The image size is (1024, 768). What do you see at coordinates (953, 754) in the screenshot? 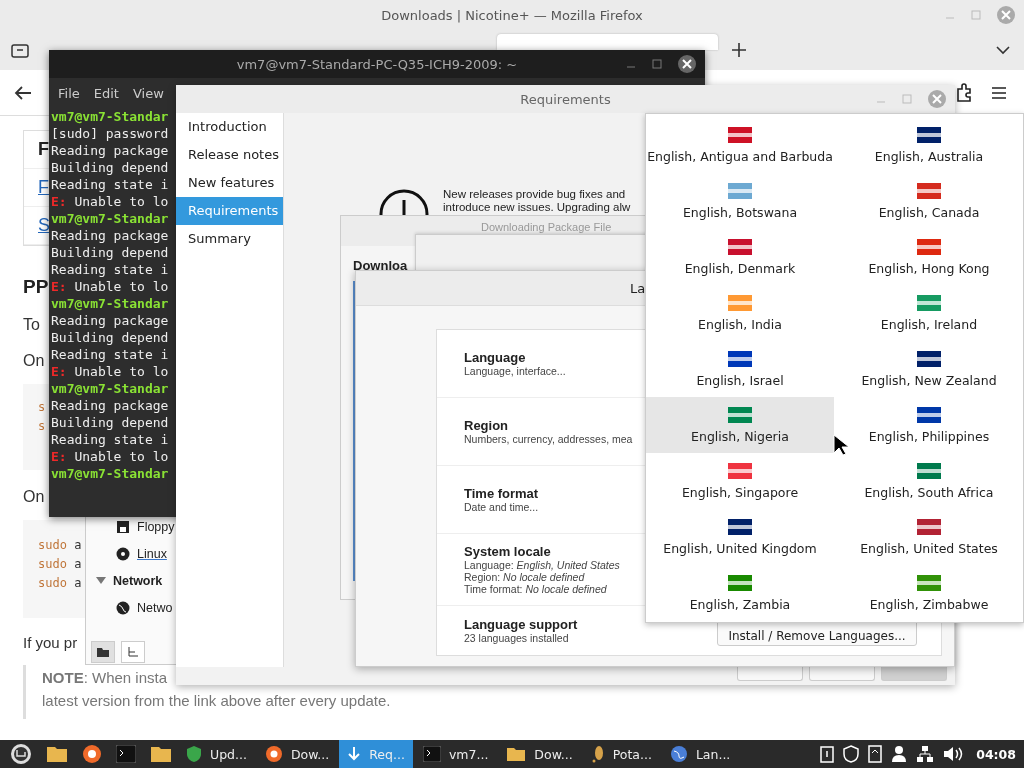
I see `volume-icon` at bounding box center [953, 754].